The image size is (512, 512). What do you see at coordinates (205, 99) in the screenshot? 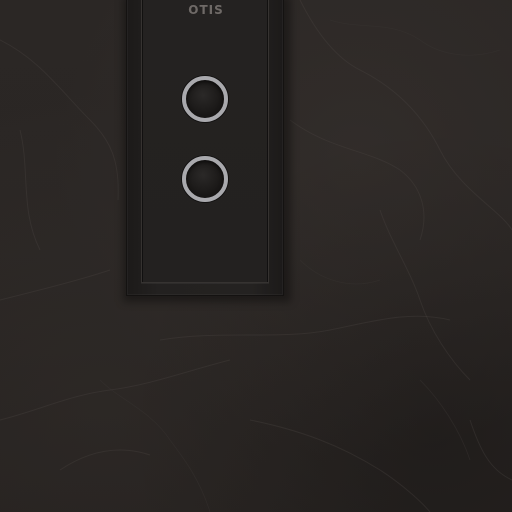
I see `up-call-button` at bounding box center [205, 99].